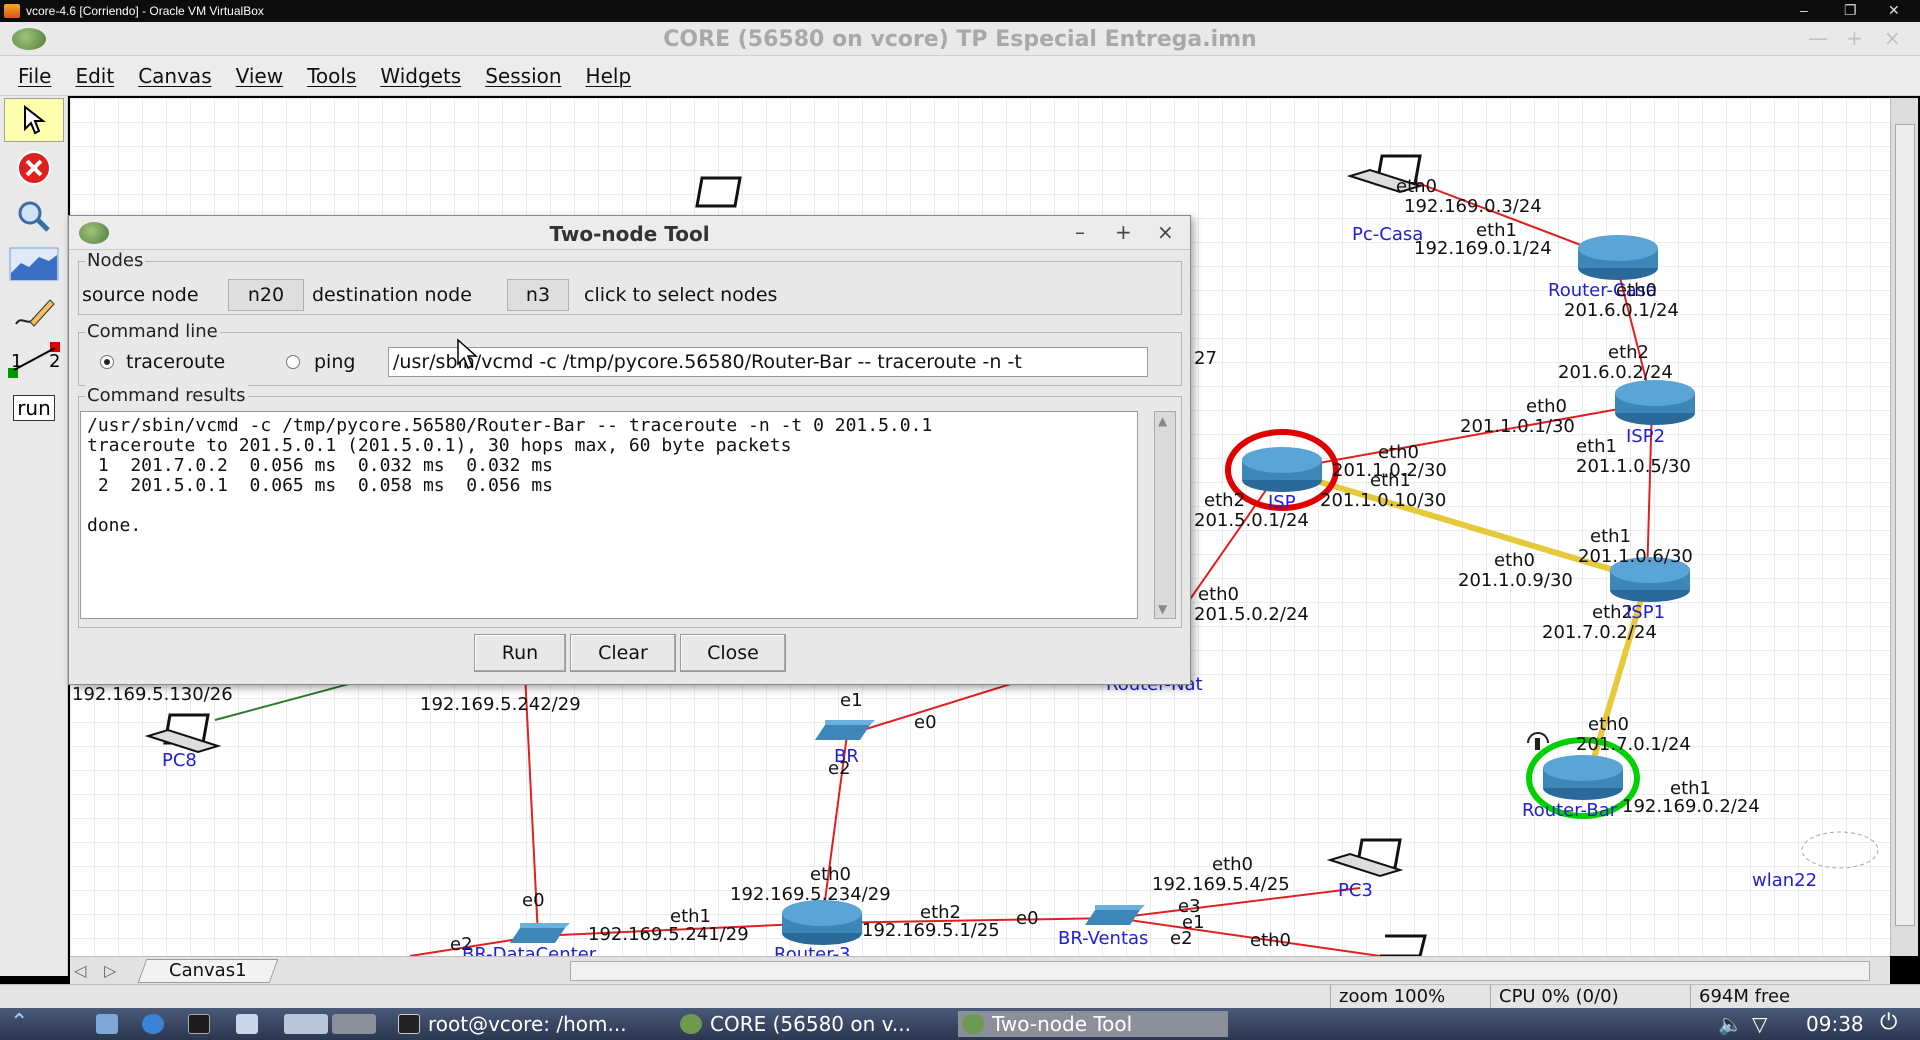 Image resolution: width=1920 pixels, height=1040 pixels. Describe the element at coordinates (107, 1024) in the screenshot. I see `file-manager-icon` at that location.